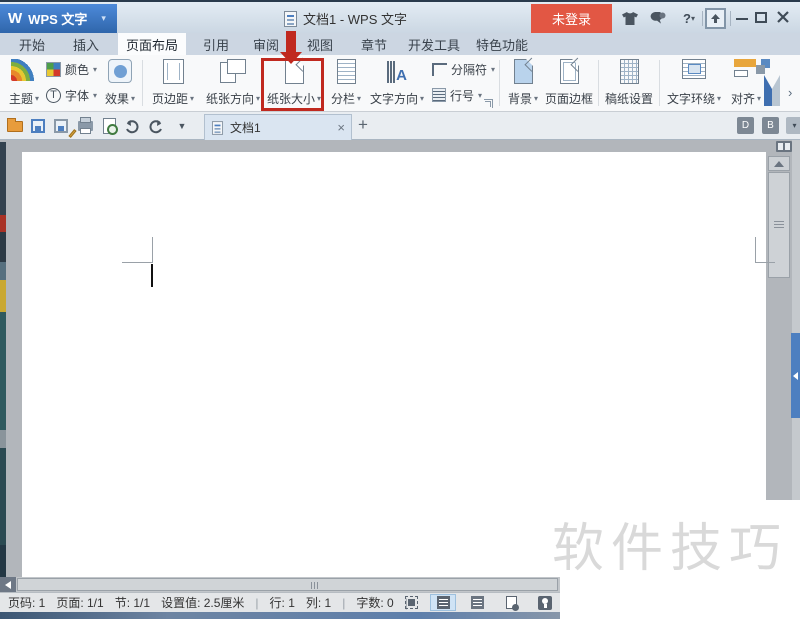 This screenshot has height=619, width=800. I want to click on tips-icon, so click(545, 602).